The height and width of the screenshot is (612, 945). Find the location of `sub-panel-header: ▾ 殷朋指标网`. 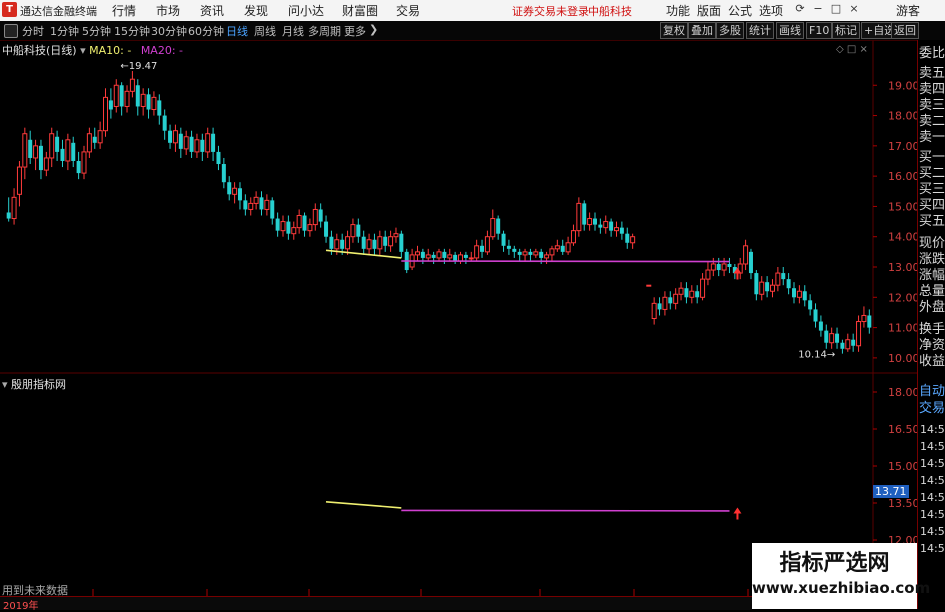

sub-panel-header: ▾ 殷朋指标网 is located at coordinates (34, 384).